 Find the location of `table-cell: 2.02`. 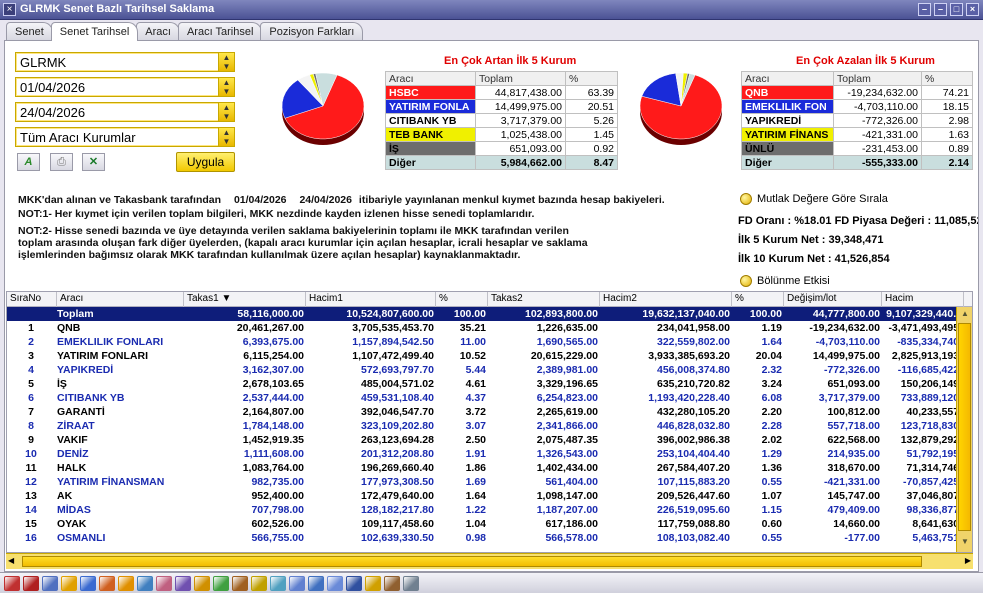

table-cell: 2.02 is located at coordinates (771, 440).